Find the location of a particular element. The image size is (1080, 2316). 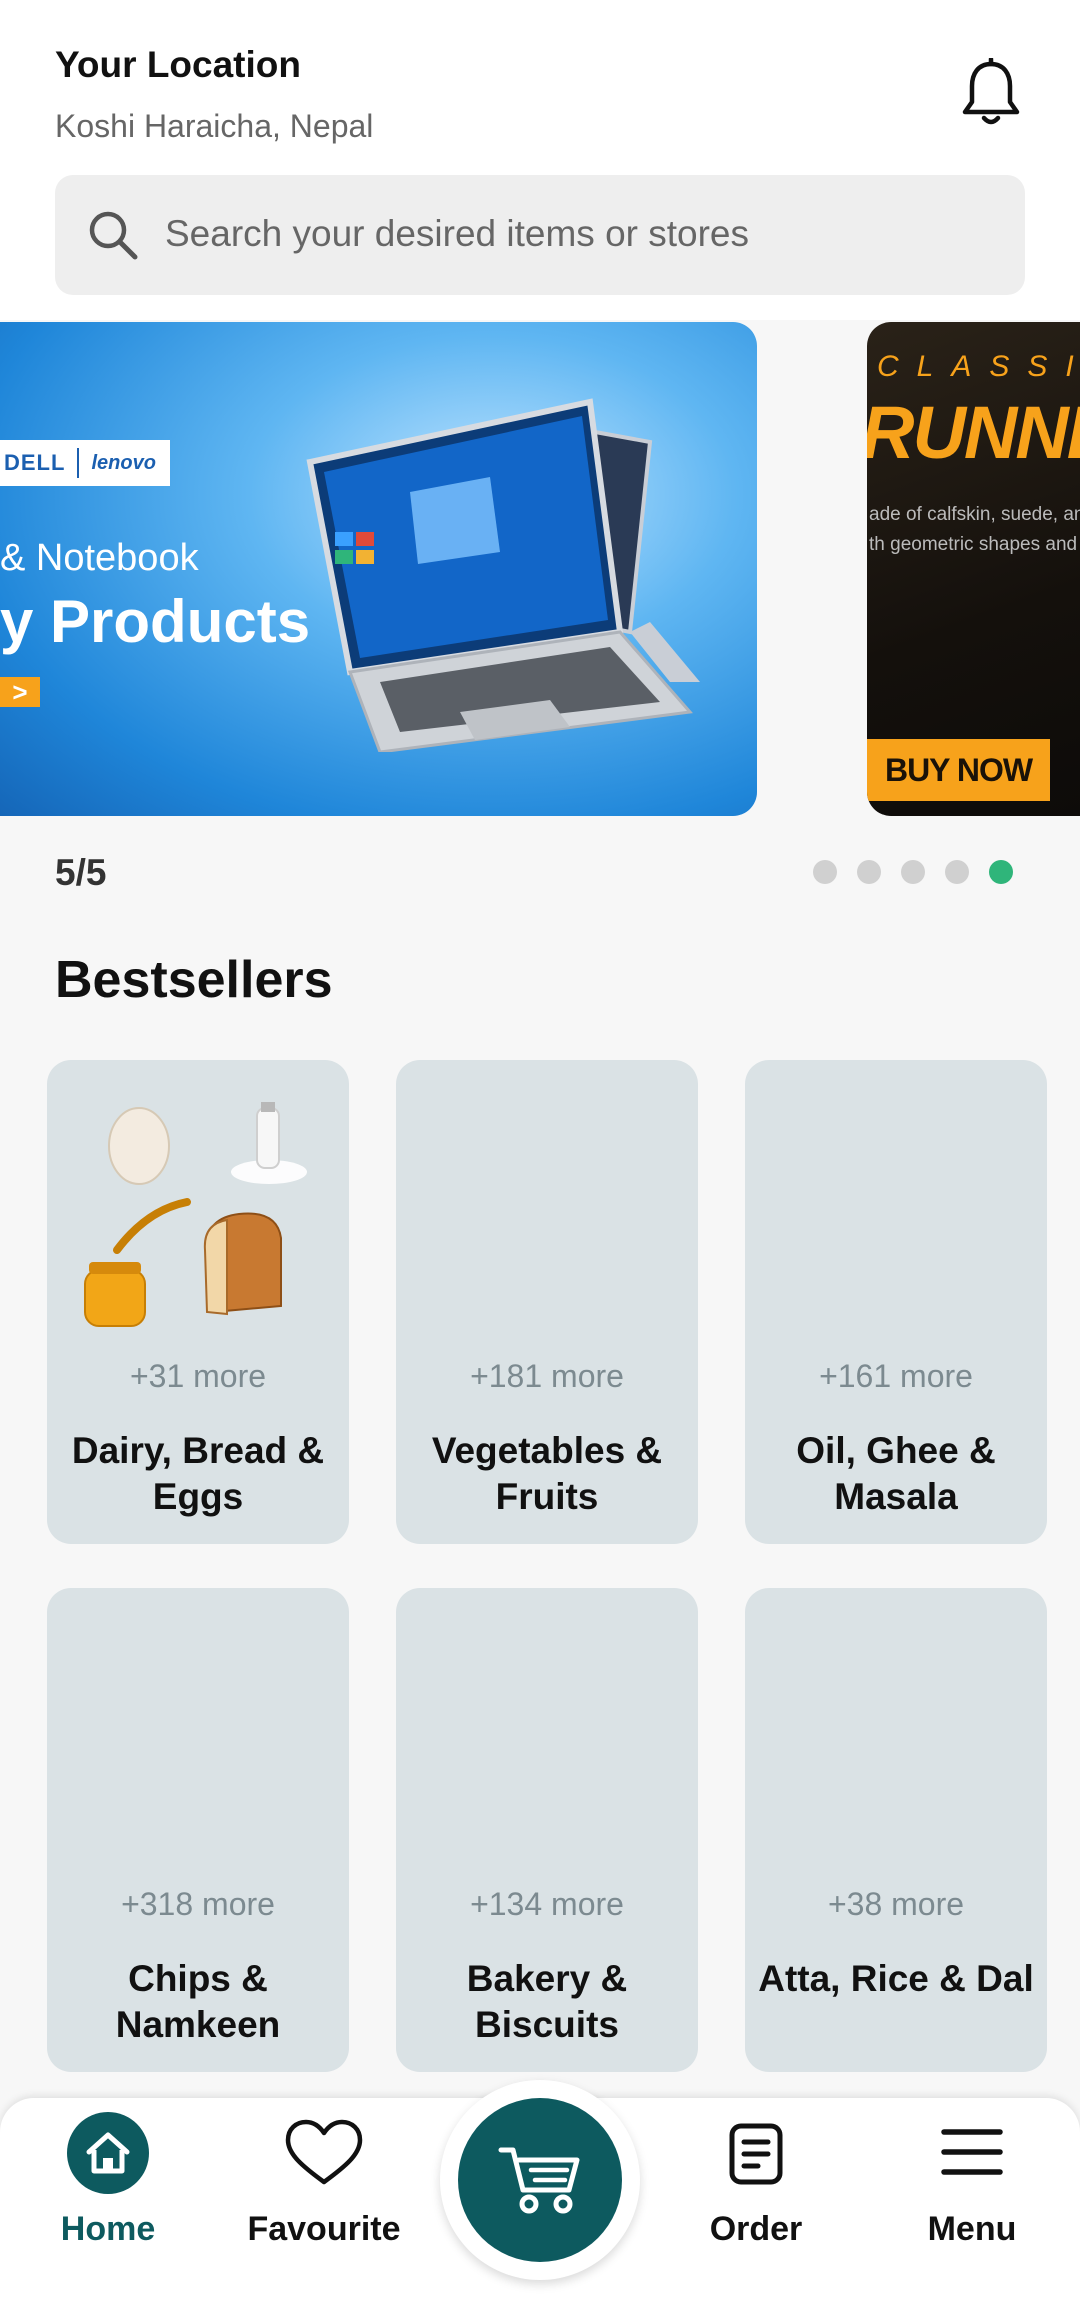

banner-headline: y Products is located at coordinates (155, 621).